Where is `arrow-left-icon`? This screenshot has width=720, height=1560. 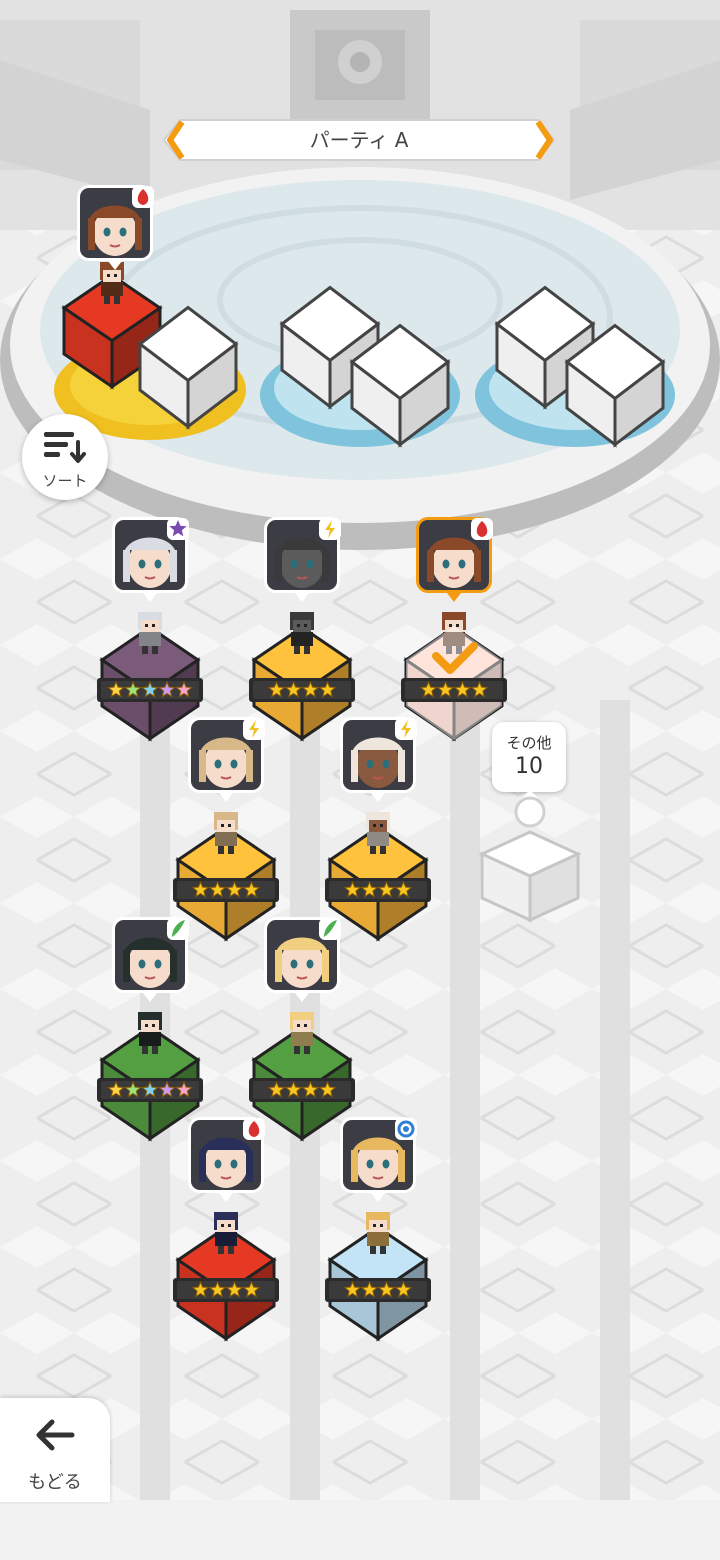
arrow-left-icon is located at coordinates (55, 1435).